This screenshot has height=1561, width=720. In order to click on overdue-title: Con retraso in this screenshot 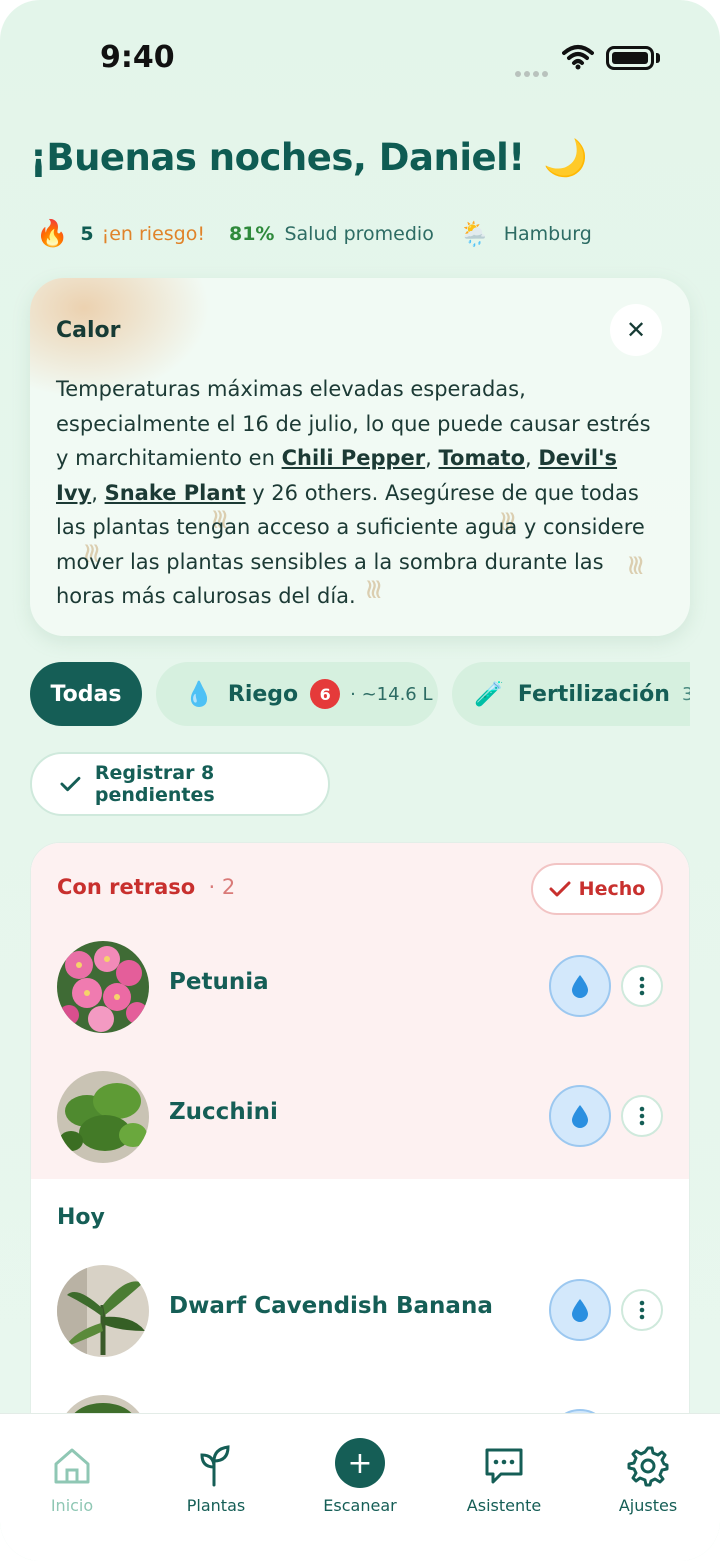, I will do `click(126, 887)`.